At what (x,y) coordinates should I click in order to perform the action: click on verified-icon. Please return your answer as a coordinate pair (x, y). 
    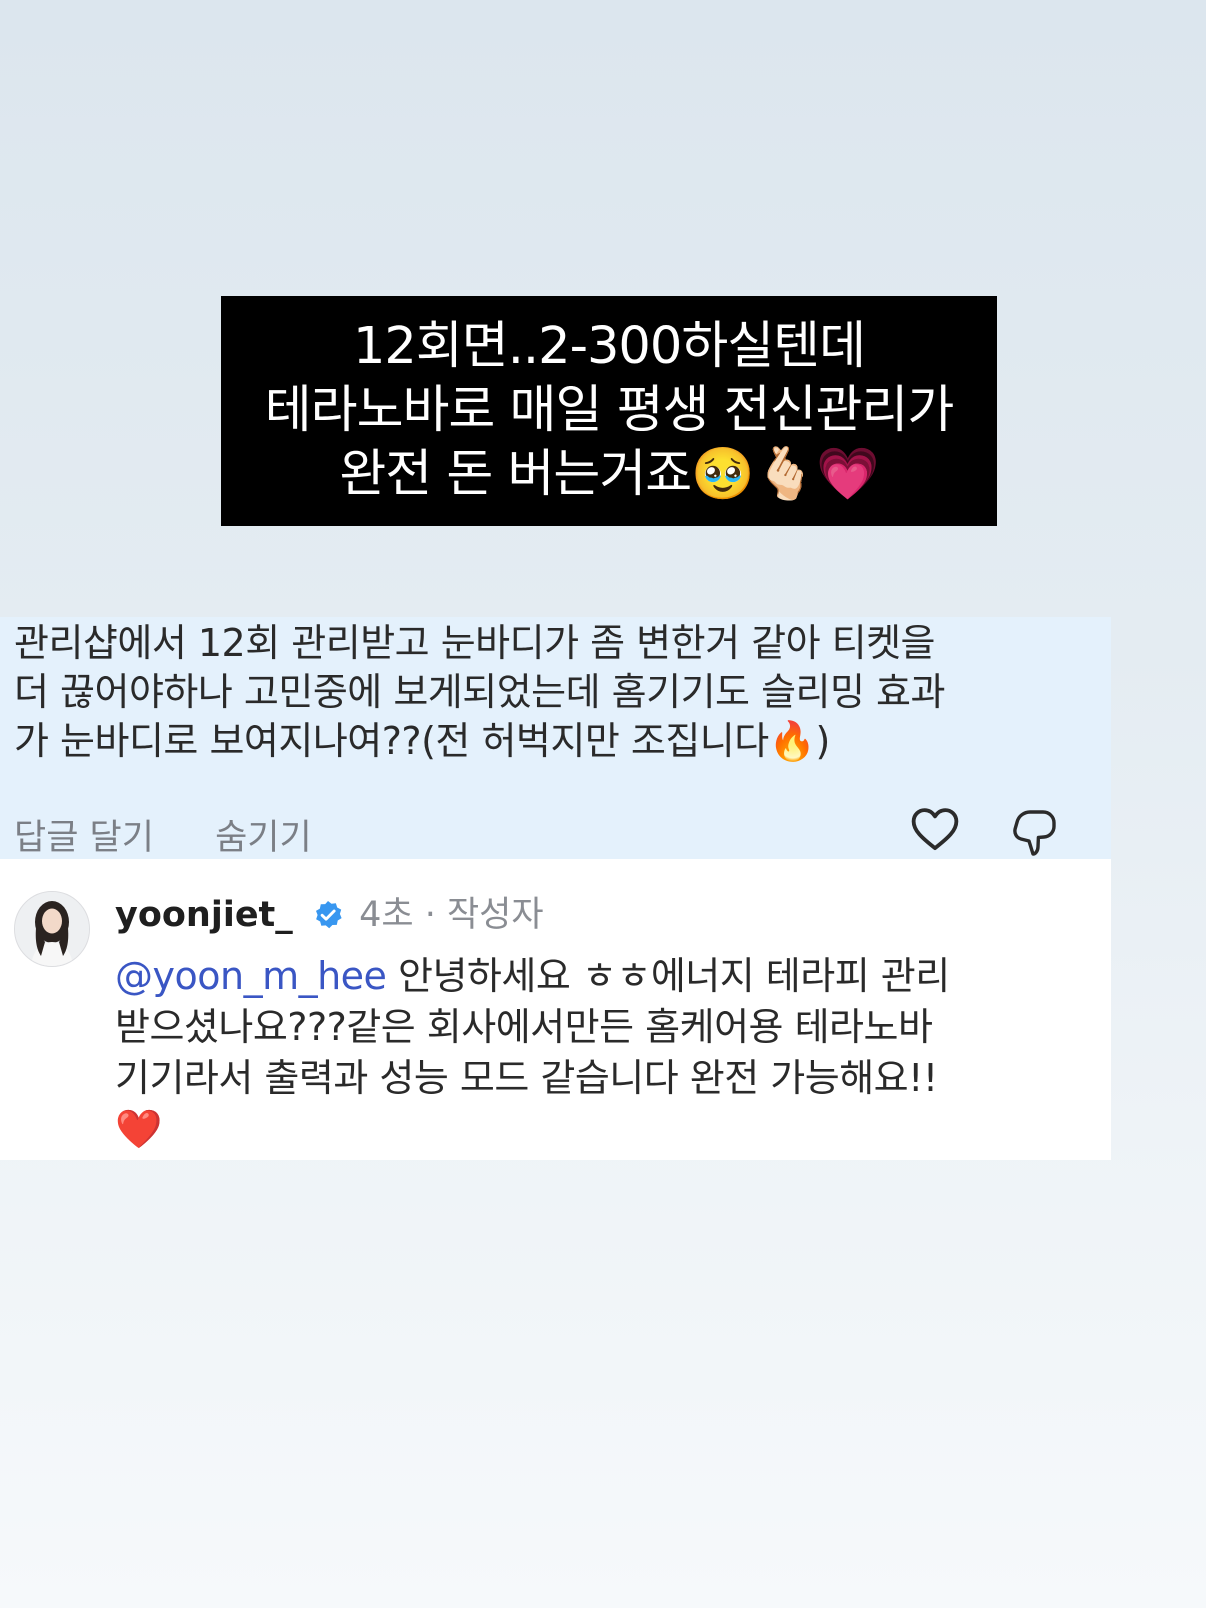
    Looking at the image, I should click on (328, 915).